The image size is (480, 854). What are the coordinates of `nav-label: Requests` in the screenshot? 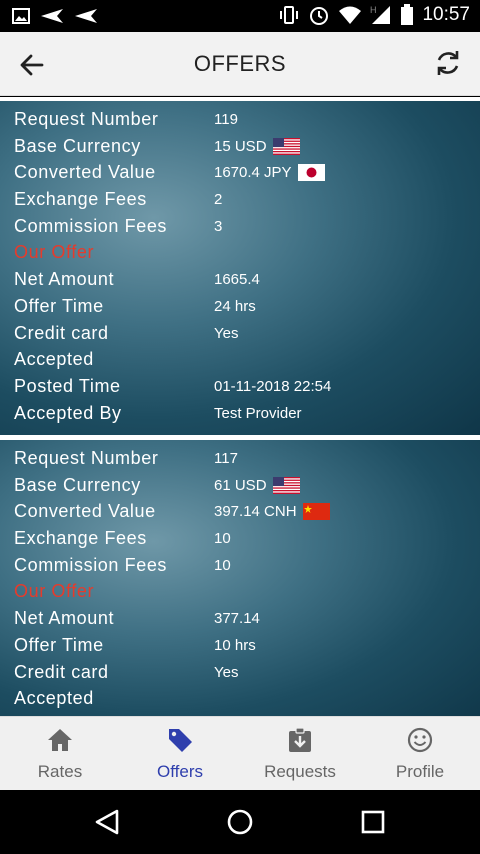 It's located at (300, 771).